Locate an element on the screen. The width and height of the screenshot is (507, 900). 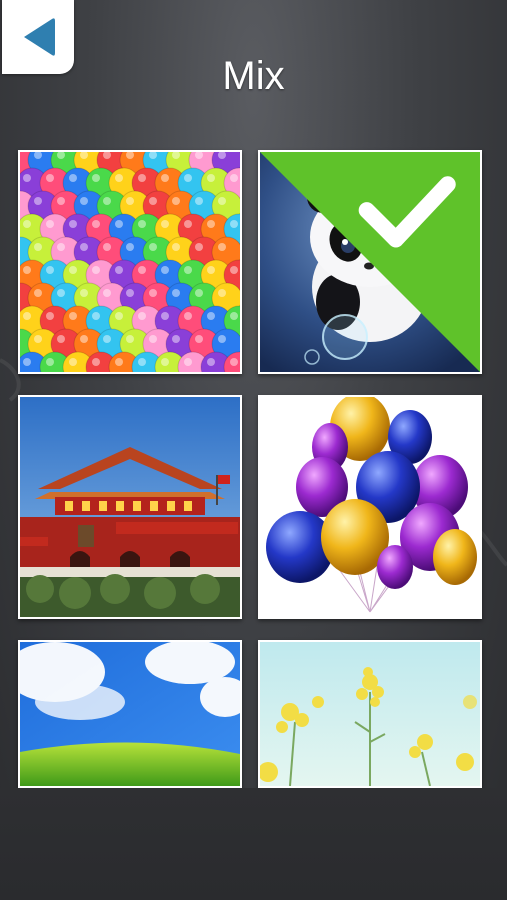
tiananmen-image is located at coordinates (130, 507).